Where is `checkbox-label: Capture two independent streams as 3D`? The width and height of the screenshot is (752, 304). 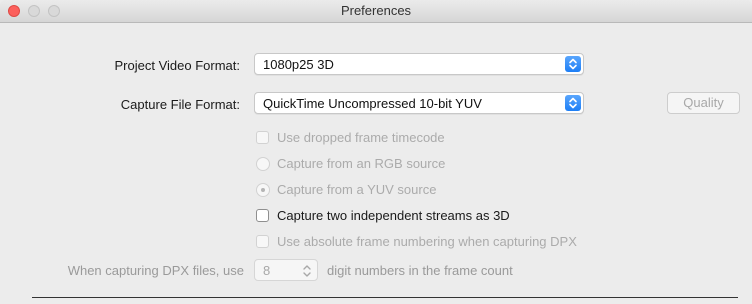 checkbox-label: Capture two independent streams as 3D is located at coordinates (393, 215).